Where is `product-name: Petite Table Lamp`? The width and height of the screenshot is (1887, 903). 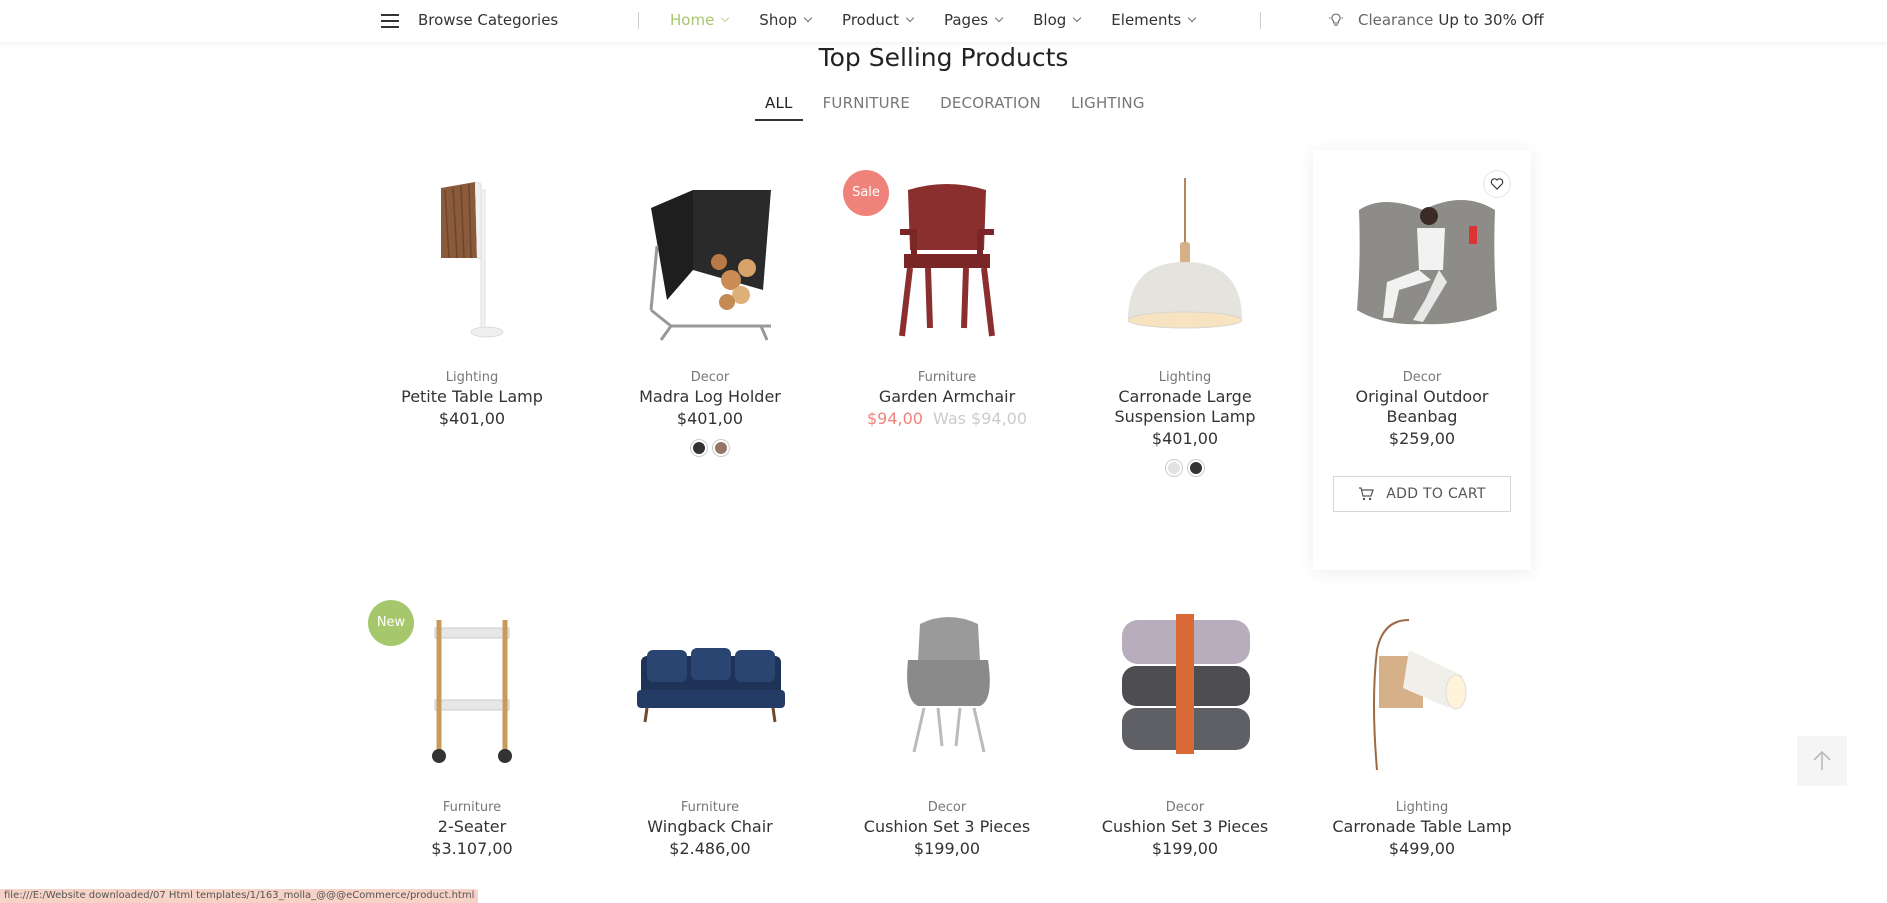
product-name: Petite Table Lamp is located at coordinates (472, 397).